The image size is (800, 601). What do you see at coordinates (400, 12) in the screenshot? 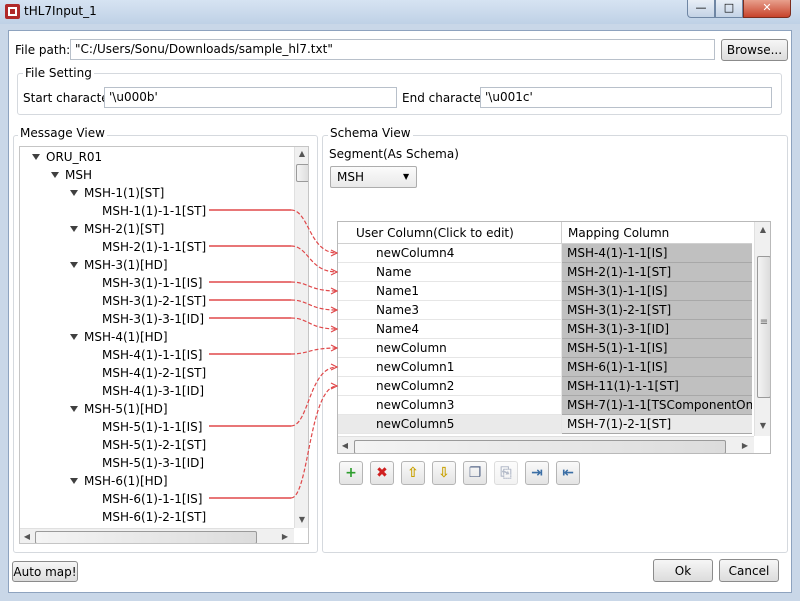
I see `title-bar: tHL7Input_1 — □ ✕` at bounding box center [400, 12].